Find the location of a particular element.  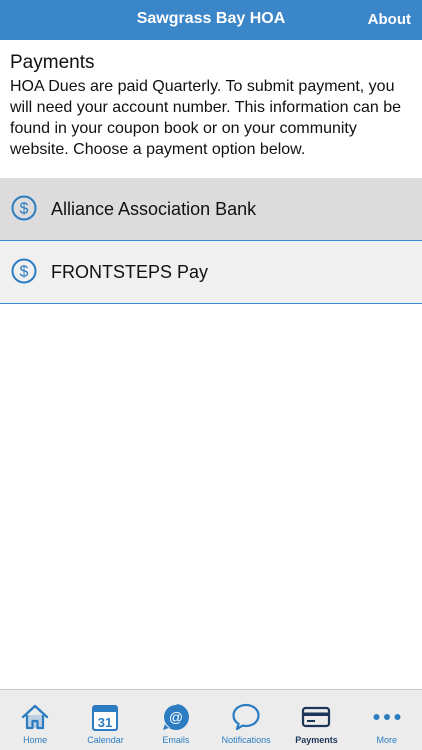

tab-payments: Payments is located at coordinates (316, 720).